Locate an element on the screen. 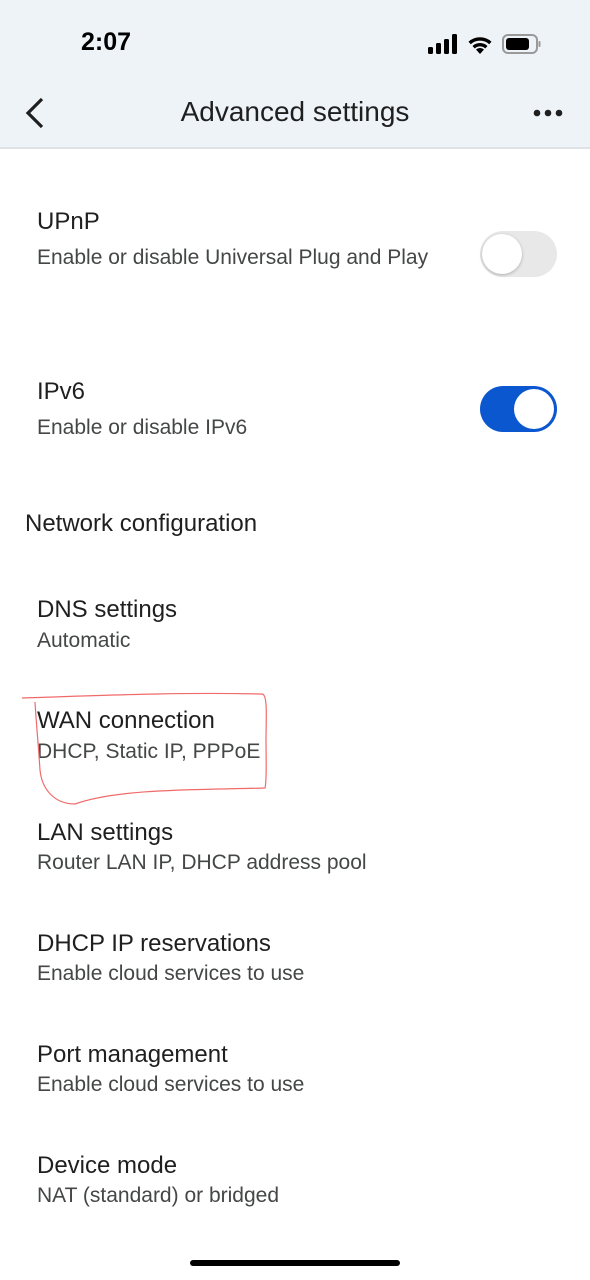  signal-icon is located at coordinates (442, 44).